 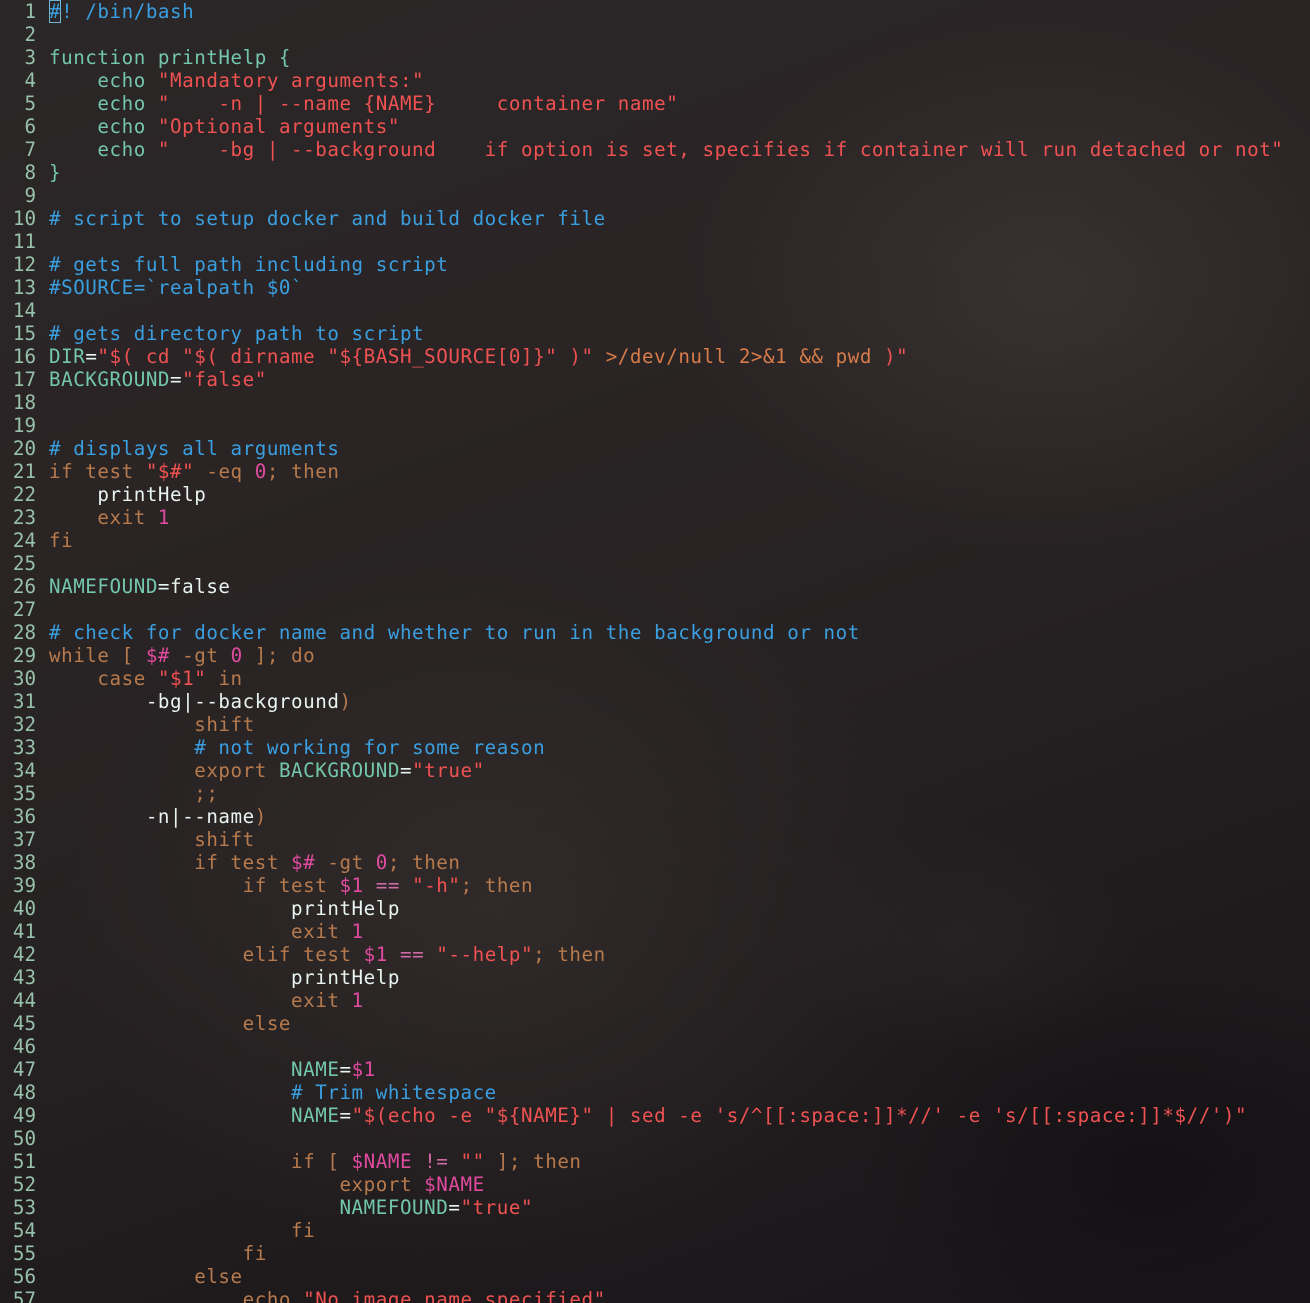 I want to click on code-line: 44 exit 1, so click(x=655, y=1000).